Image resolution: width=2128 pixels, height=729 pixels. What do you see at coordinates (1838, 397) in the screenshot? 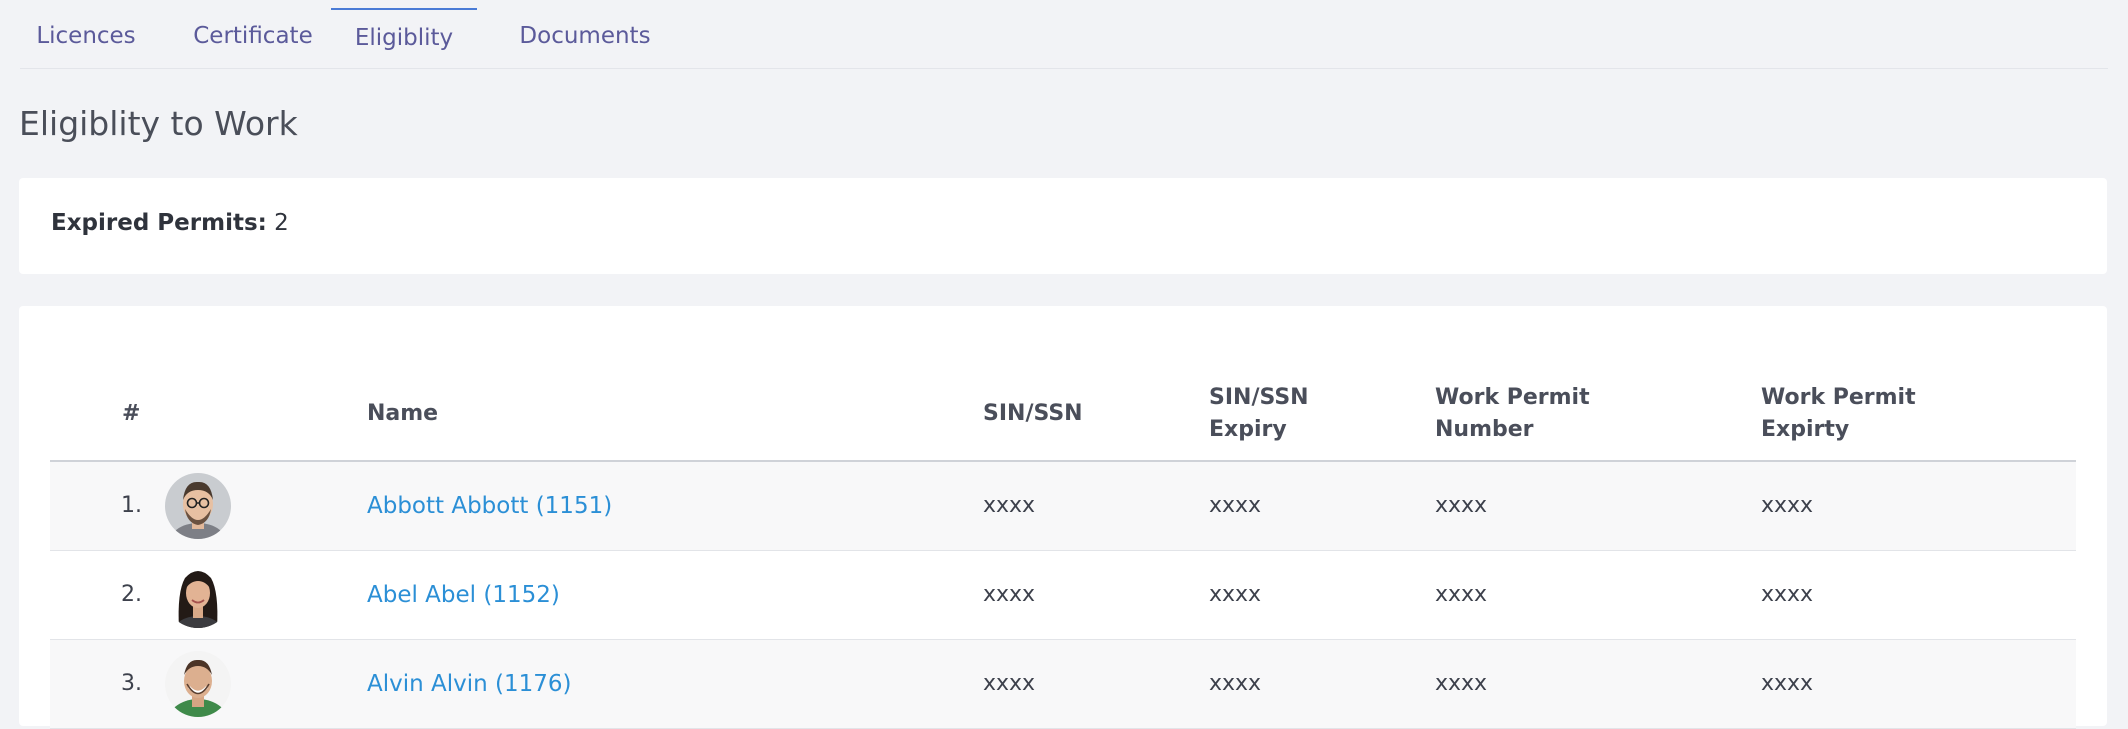
I see `header-work-permit-expiry-line1: Work Permit` at bounding box center [1838, 397].